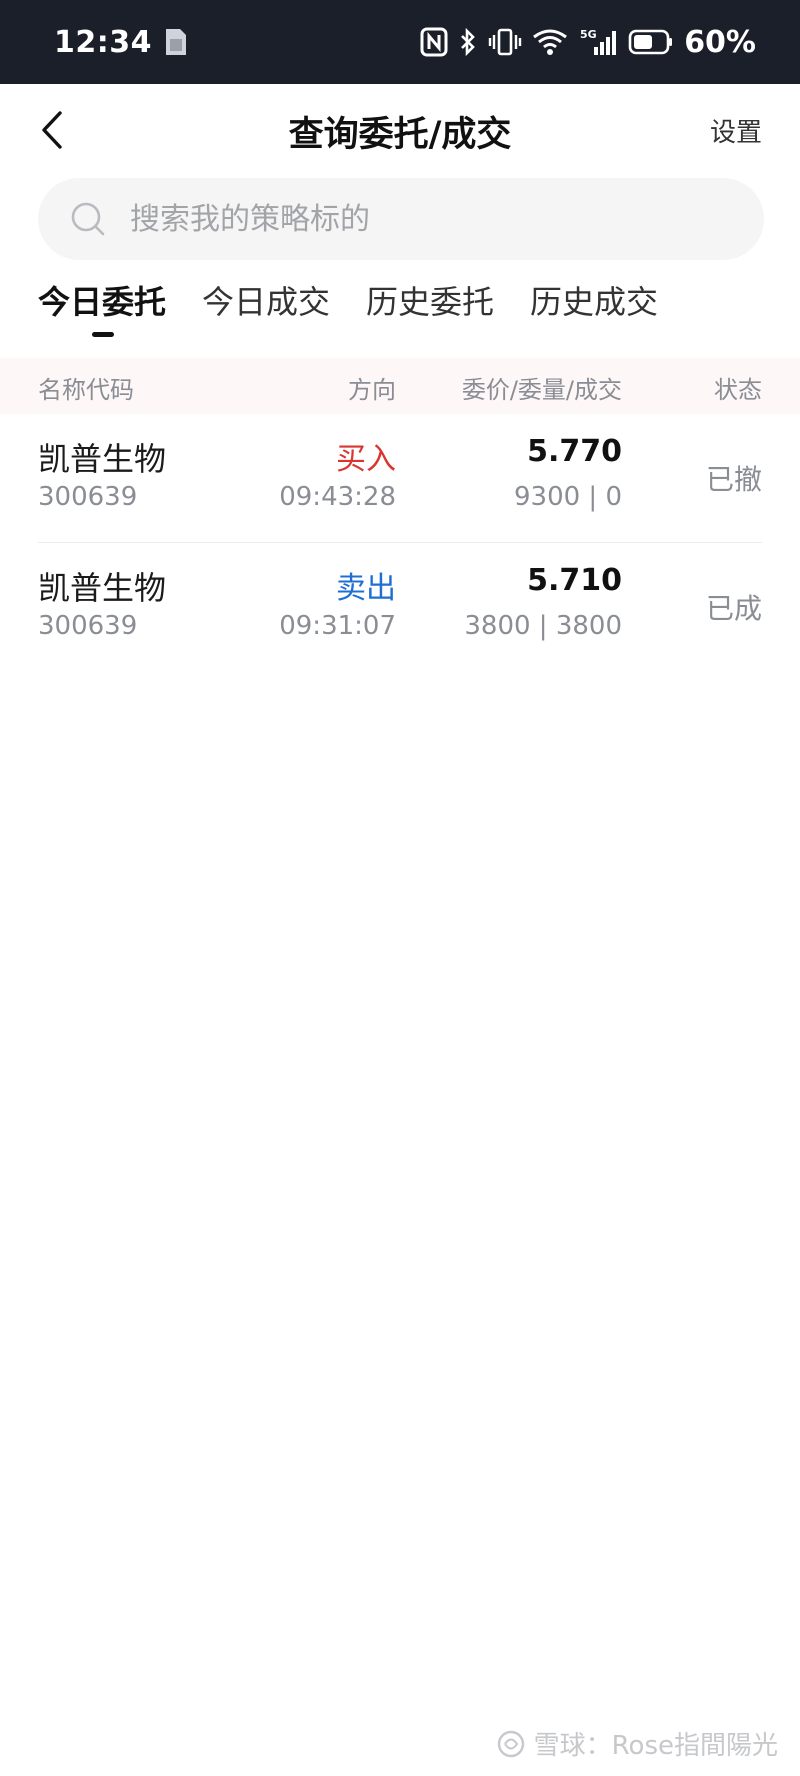  I want to click on tab-history-trades: 历史成交, so click(594, 312).